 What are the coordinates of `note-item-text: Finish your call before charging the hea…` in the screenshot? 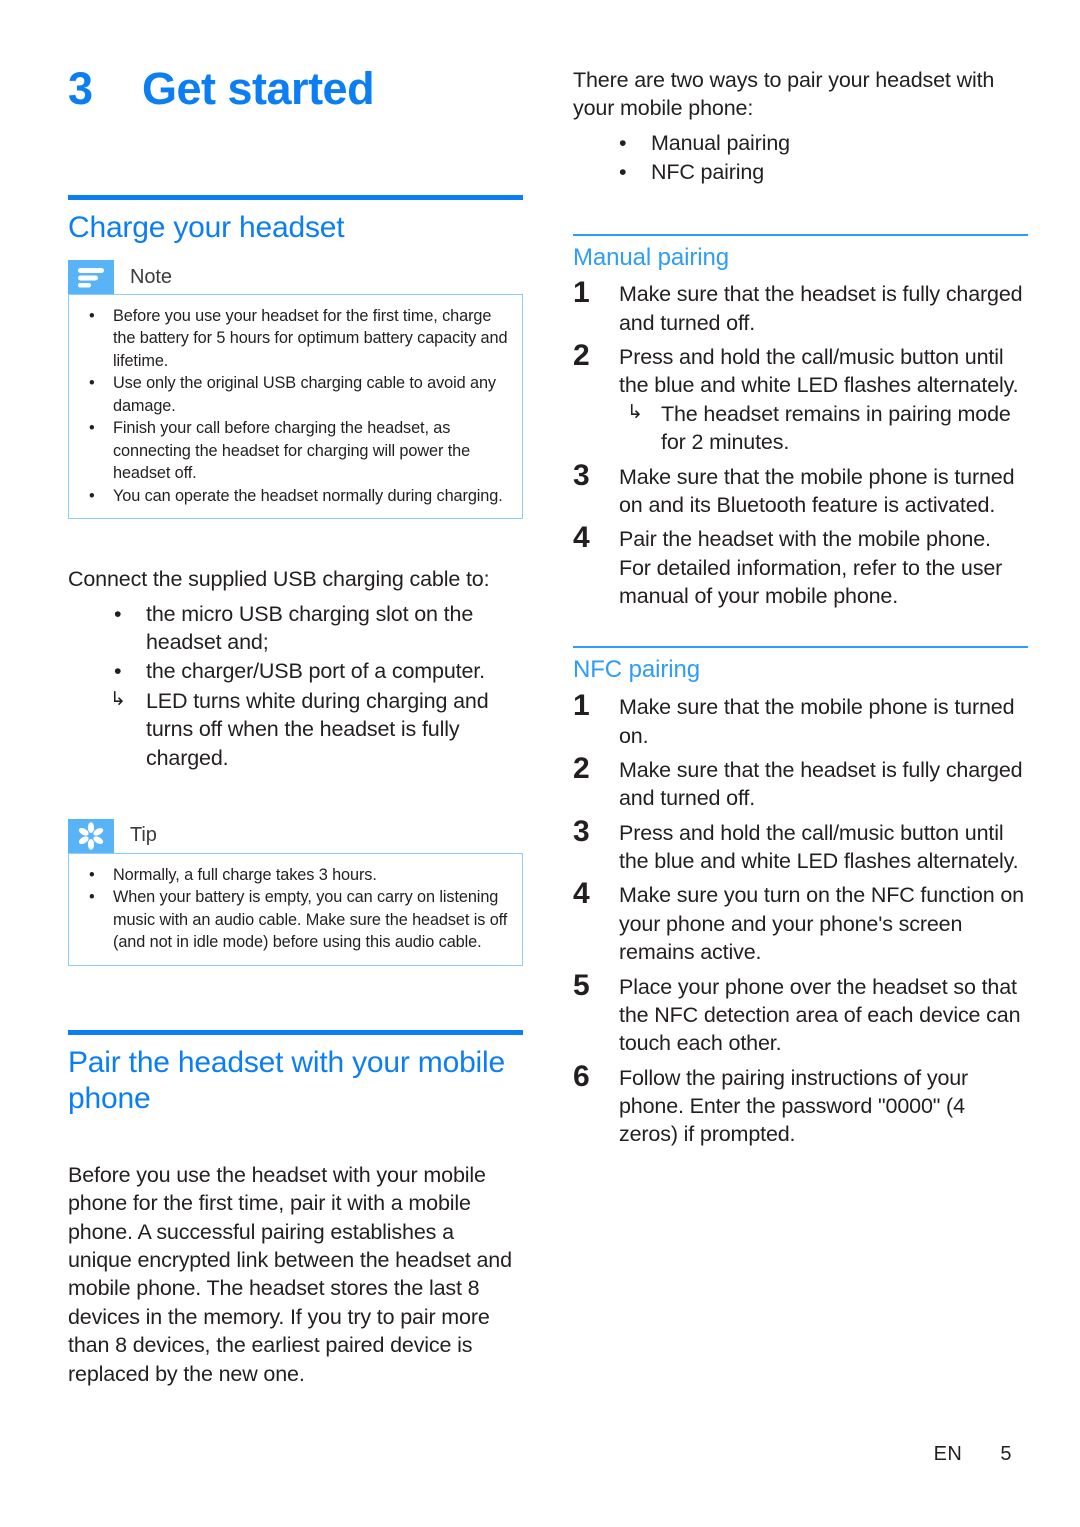 It's located at (292, 451).